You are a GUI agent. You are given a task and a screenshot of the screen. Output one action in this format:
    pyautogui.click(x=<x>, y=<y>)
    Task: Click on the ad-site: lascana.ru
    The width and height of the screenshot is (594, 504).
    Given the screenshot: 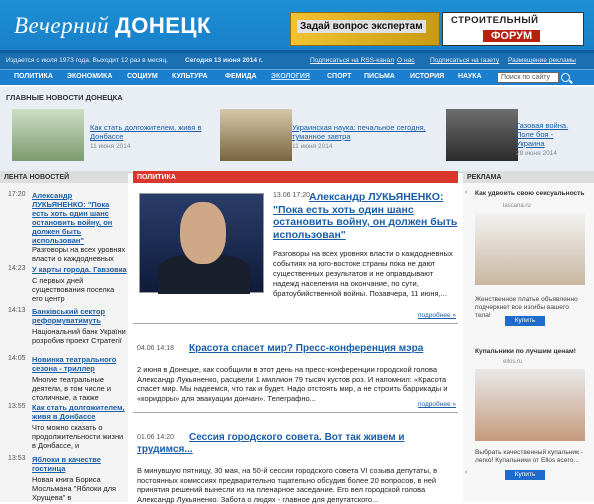 What is the action you would take?
    pyautogui.click(x=517, y=206)
    